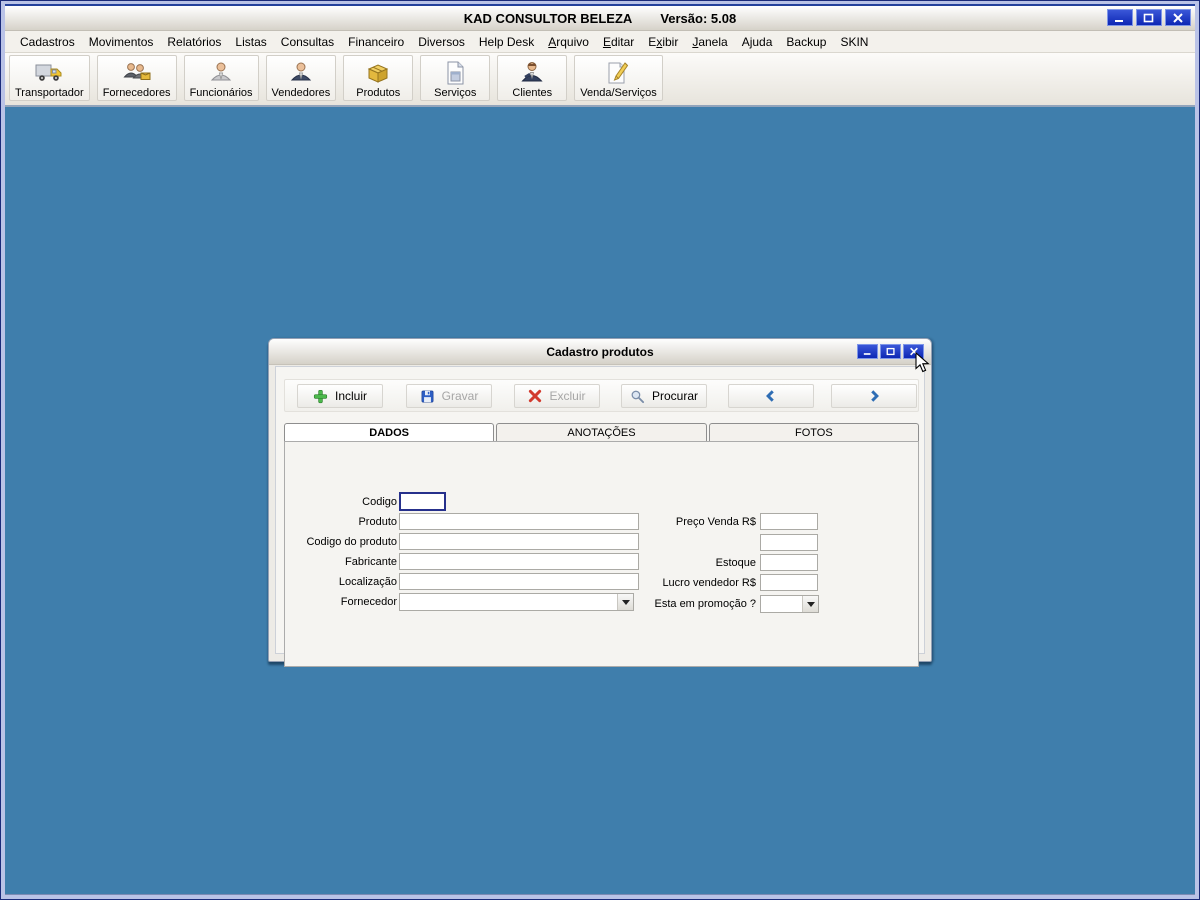 The width and height of the screenshot is (1200, 900). What do you see at coordinates (789, 582) in the screenshot?
I see `lucro-vendedor-input` at bounding box center [789, 582].